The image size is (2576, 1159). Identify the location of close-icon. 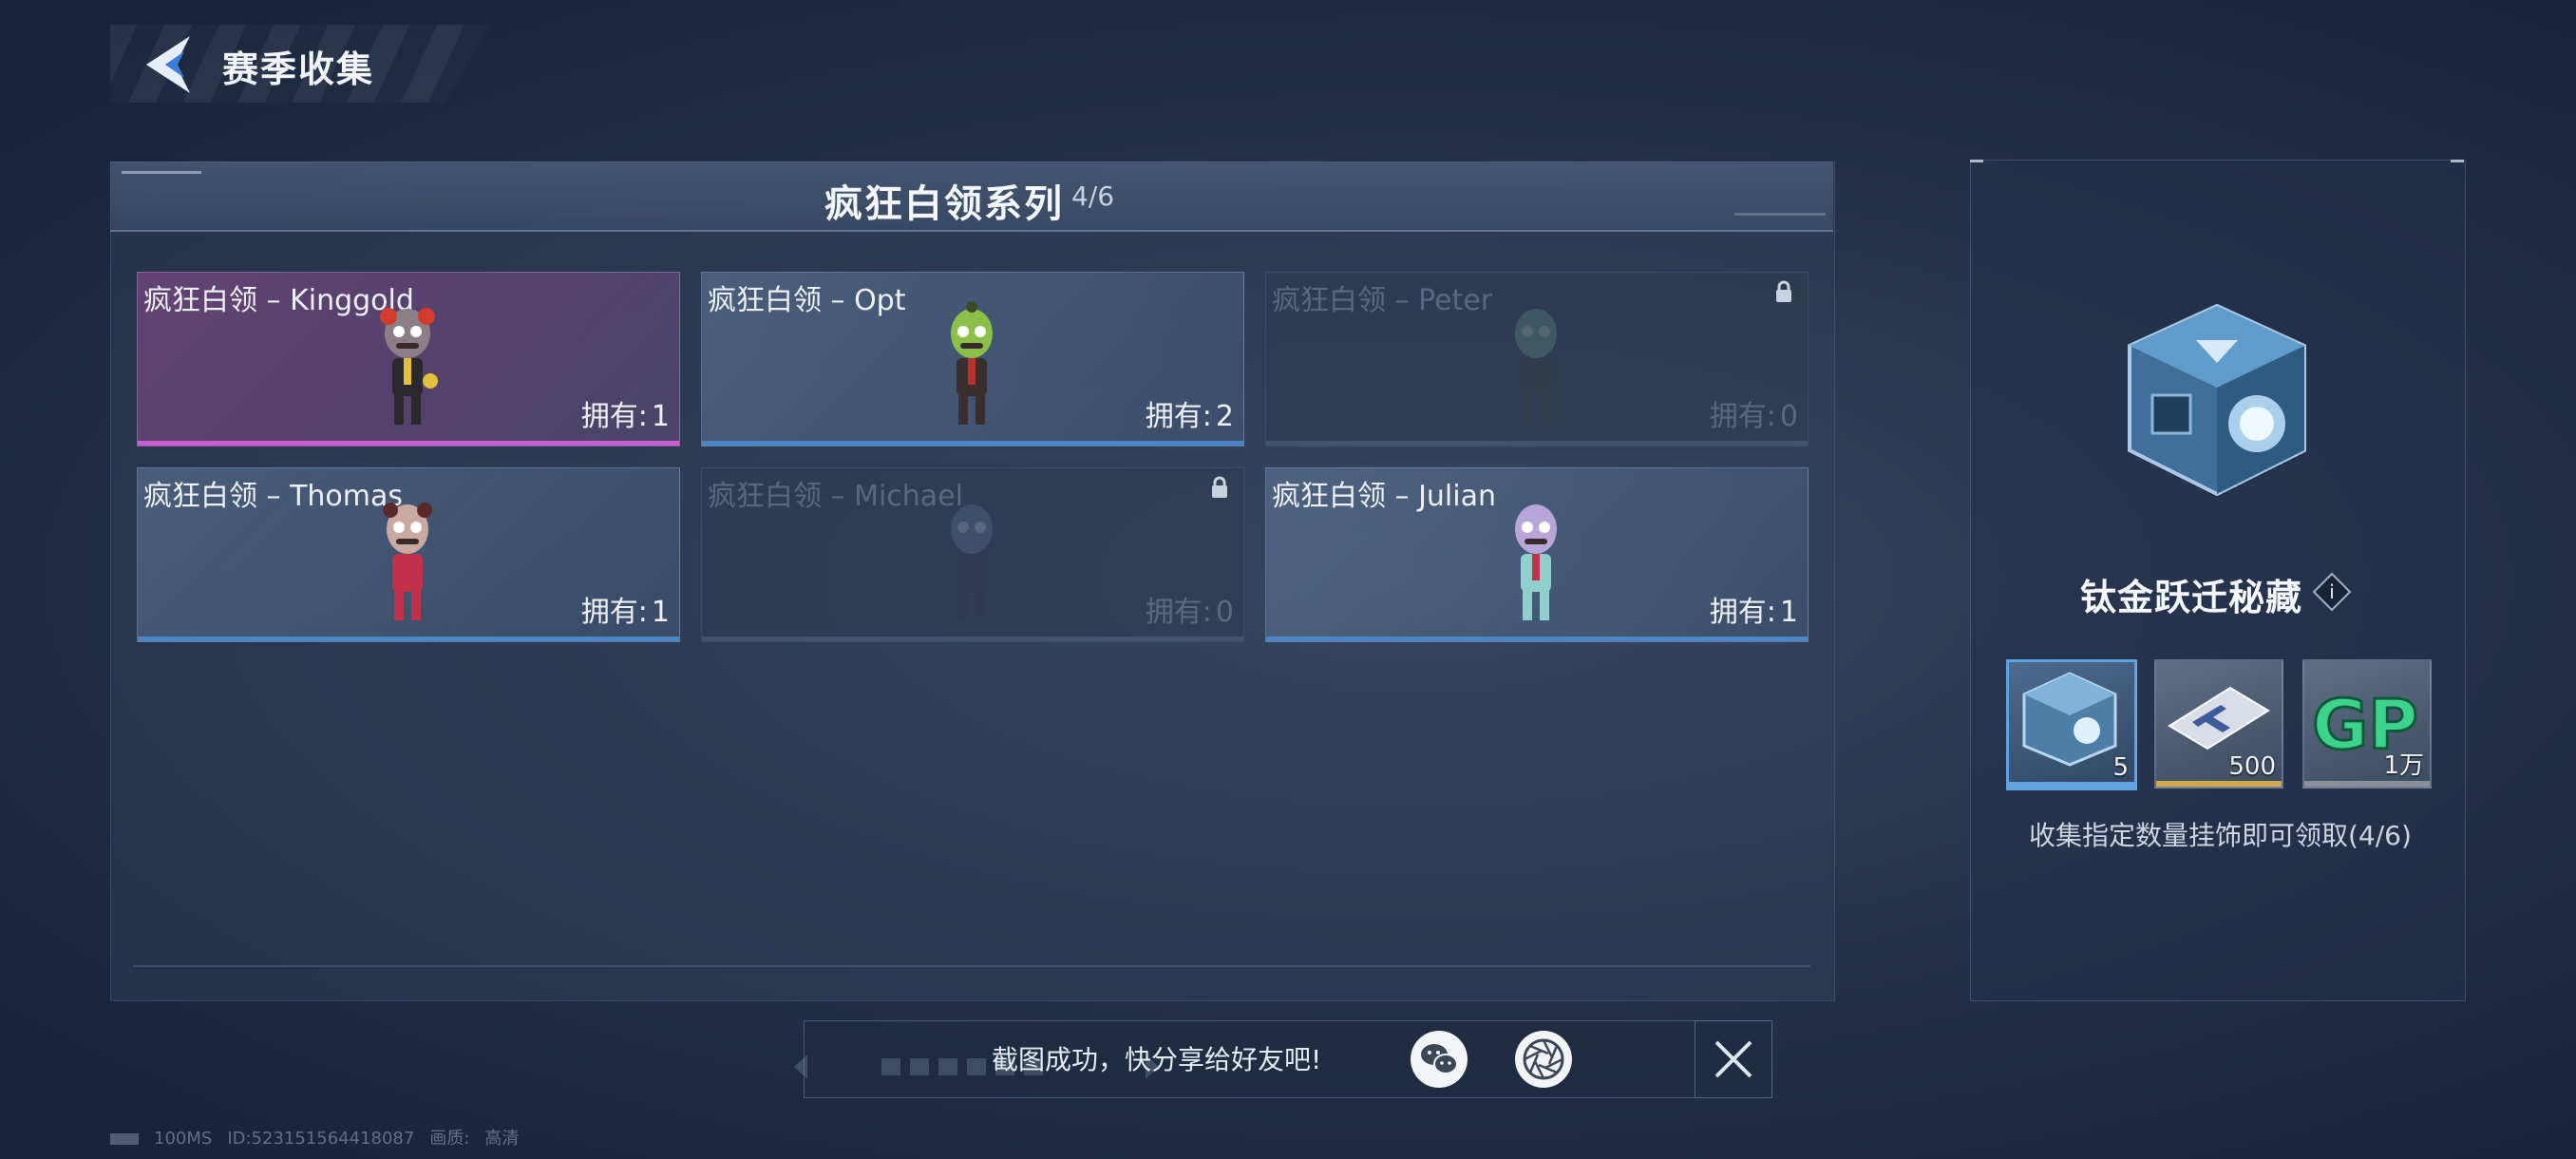
(1733, 1059).